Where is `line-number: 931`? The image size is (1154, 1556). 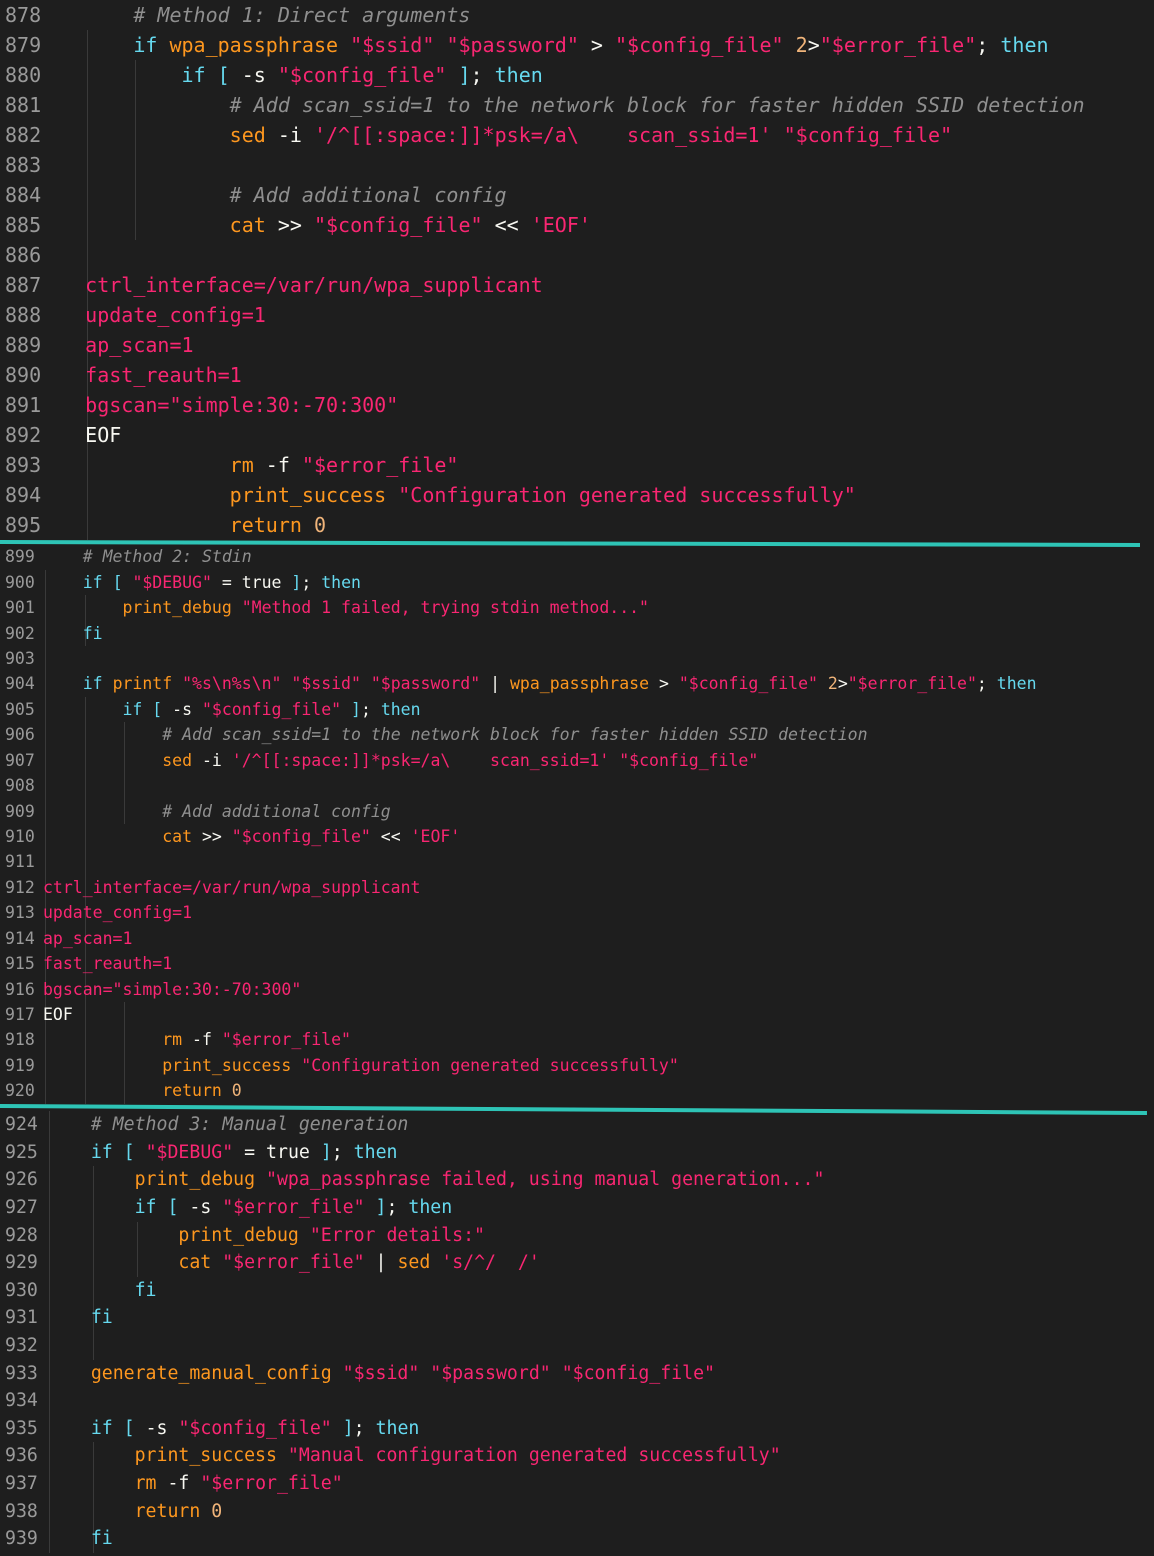 line-number: 931 is located at coordinates (21, 1318).